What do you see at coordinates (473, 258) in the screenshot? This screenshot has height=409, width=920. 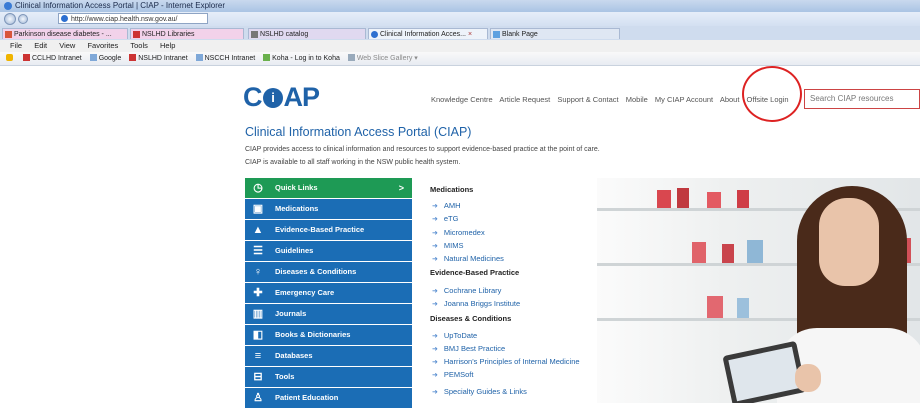 I see `link-label: Natural Medicines` at bounding box center [473, 258].